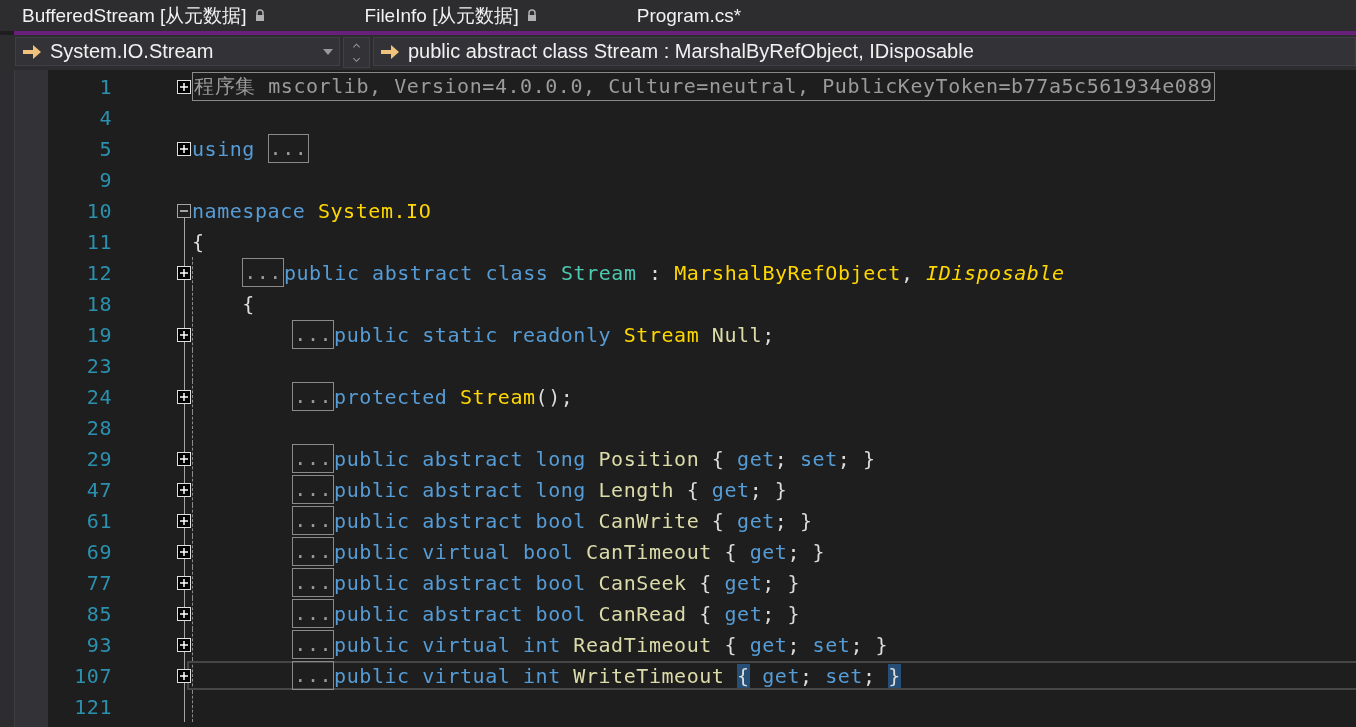  What do you see at coordinates (177, 51) in the screenshot?
I see `type-dropdown: System.IO.Stream` at bounding box center [177, 51].